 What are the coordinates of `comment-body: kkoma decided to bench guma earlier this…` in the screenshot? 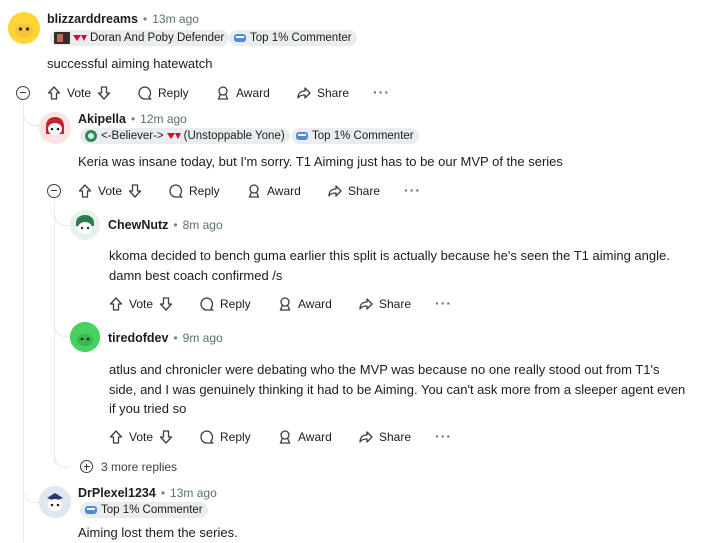 It's located at (389, 265).